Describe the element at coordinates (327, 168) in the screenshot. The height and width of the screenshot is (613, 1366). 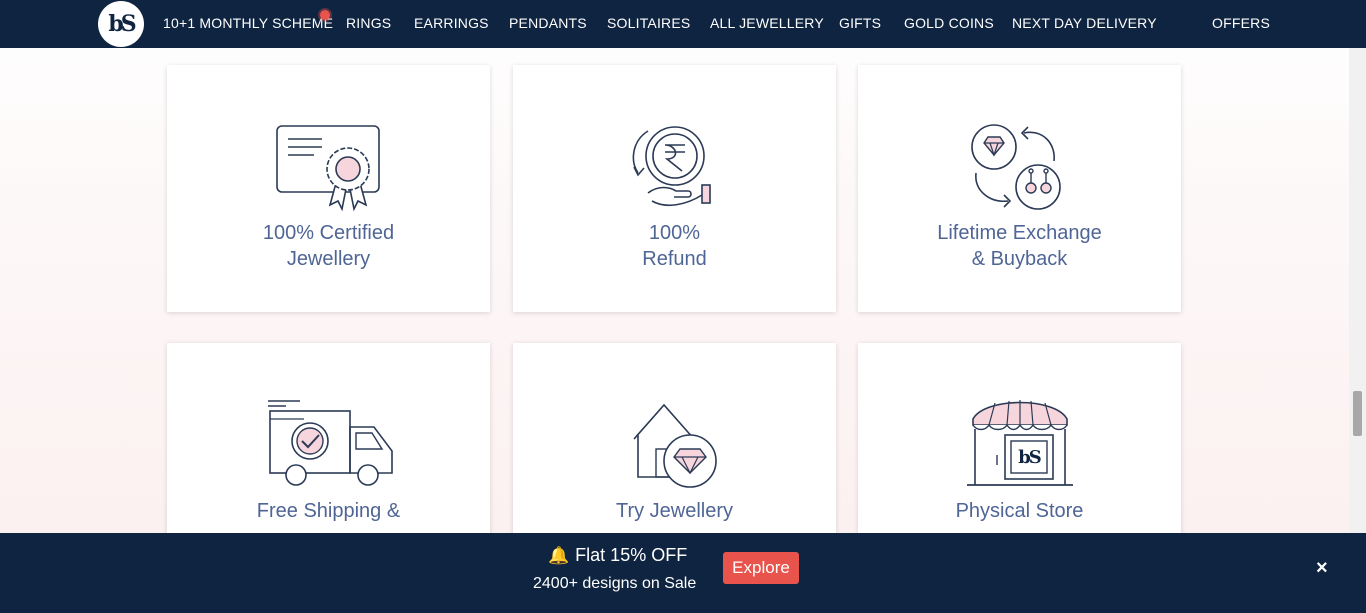
I see `certificate-icon` at that location.